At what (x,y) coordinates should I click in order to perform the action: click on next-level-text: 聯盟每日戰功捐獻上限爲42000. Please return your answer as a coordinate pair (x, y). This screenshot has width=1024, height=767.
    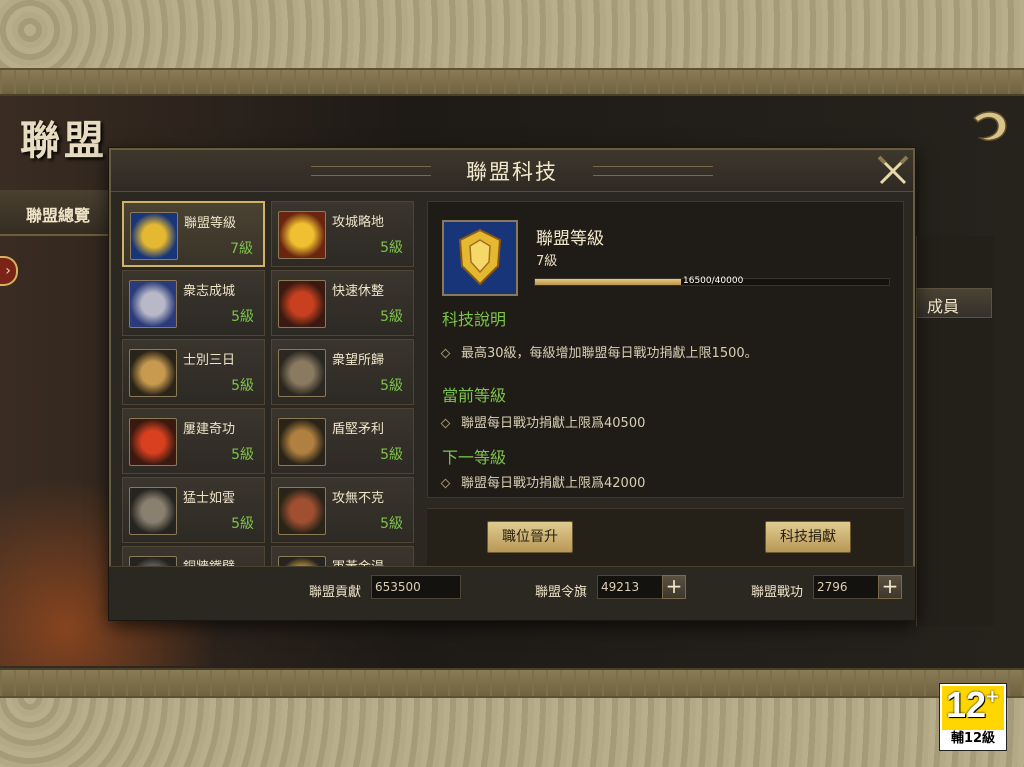
    Looking at the image, I should click on (543, 481).